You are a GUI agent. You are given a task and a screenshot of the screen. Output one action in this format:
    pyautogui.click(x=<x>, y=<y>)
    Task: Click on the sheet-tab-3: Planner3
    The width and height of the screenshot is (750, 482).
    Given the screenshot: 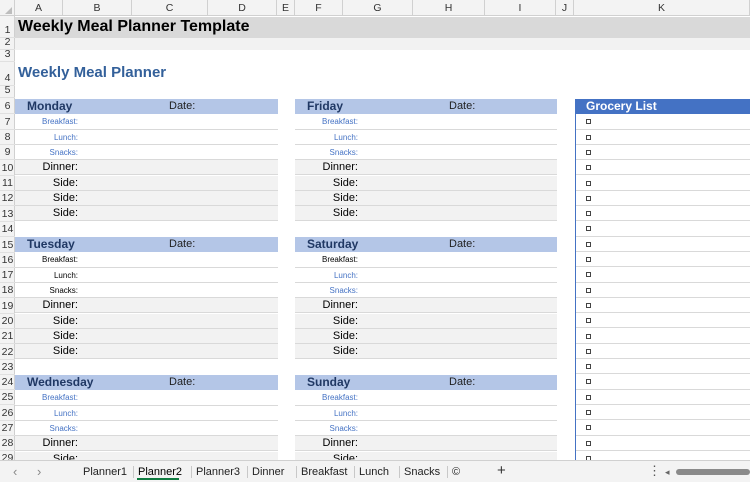 What is the action you would take?
    pyautogui.click(x=218, y=472)
    